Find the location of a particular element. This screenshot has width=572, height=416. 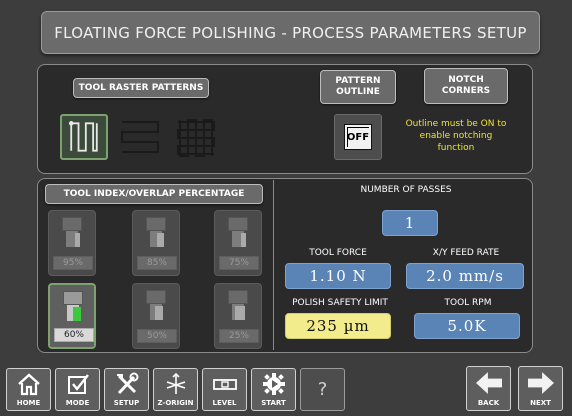

pattern-outline-label: PATTERN OUTLINE is located at coordinates (358, 86).